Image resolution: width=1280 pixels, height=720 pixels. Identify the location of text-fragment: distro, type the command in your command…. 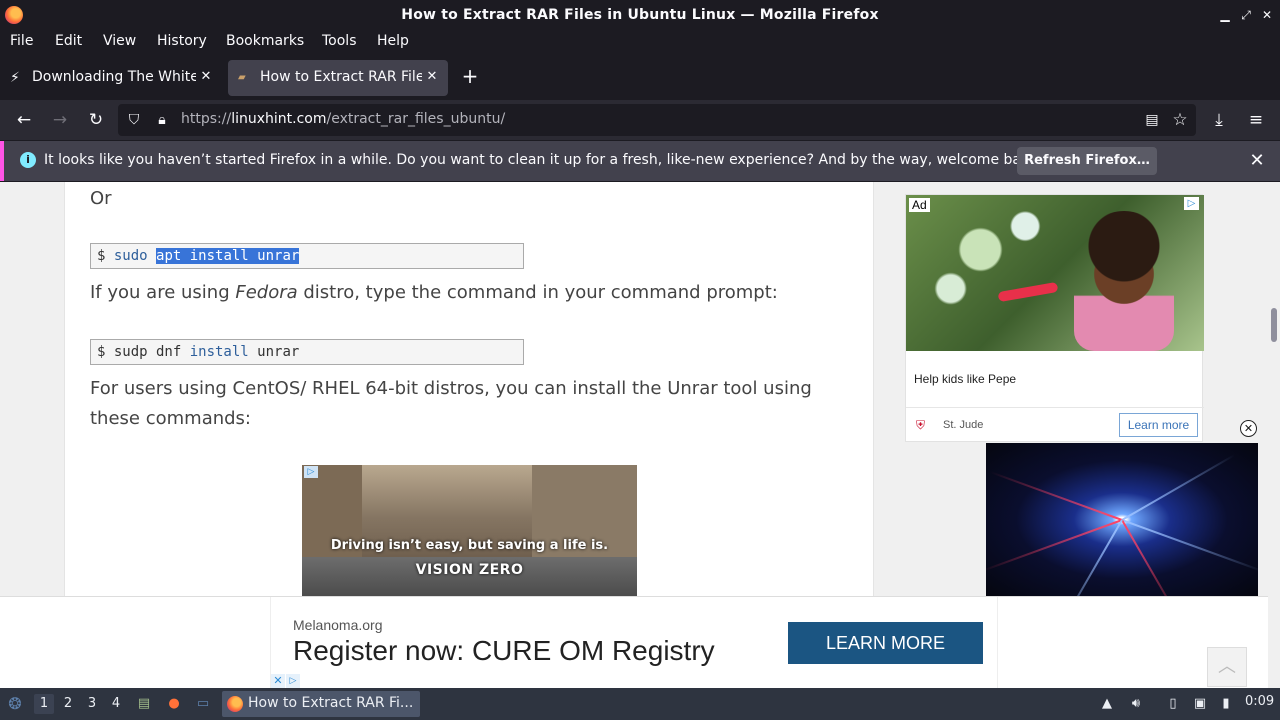
(537, 292).